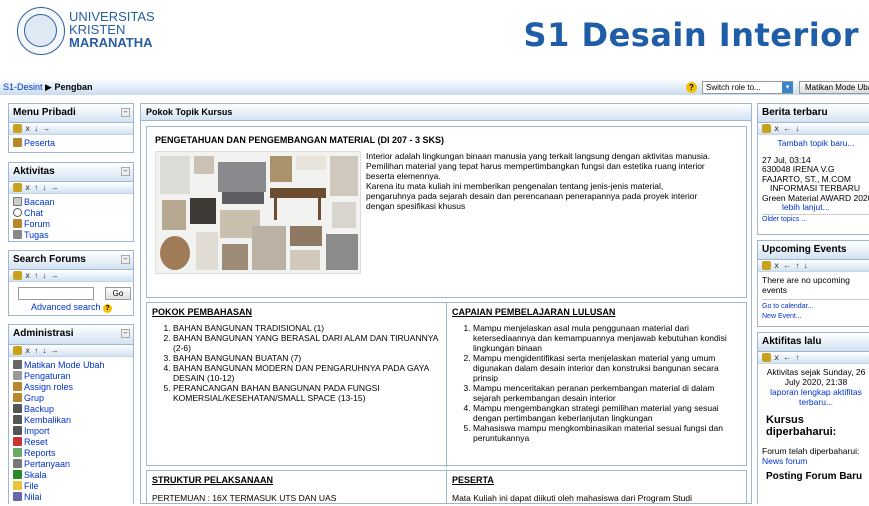 The image size is (869, 506). What do you see at coordinates (212, 480) in the screenshot?
I see `struktur-title: STRUKTUR PELAKSANAAN` at bounding box center [212, 480].